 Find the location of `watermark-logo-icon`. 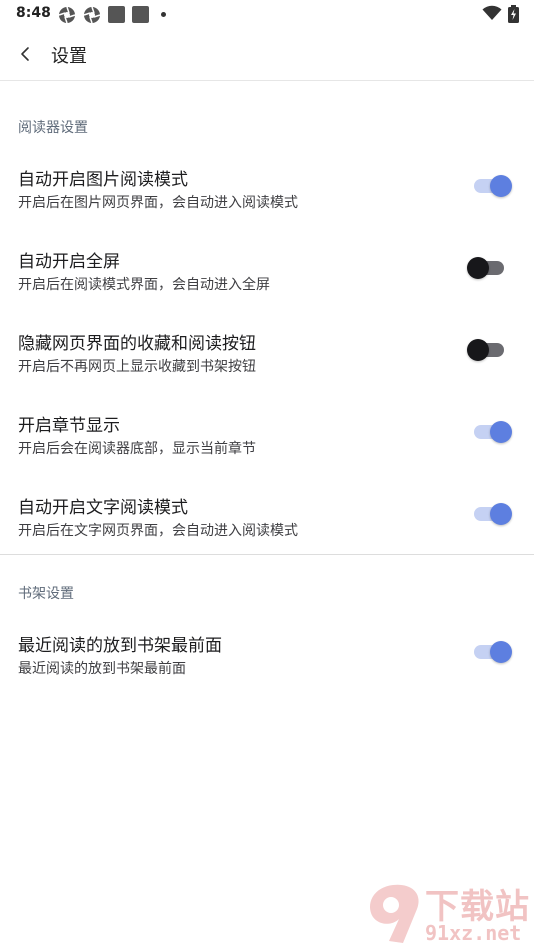

watermark-logo-icon is located at coordinates (394, 913).